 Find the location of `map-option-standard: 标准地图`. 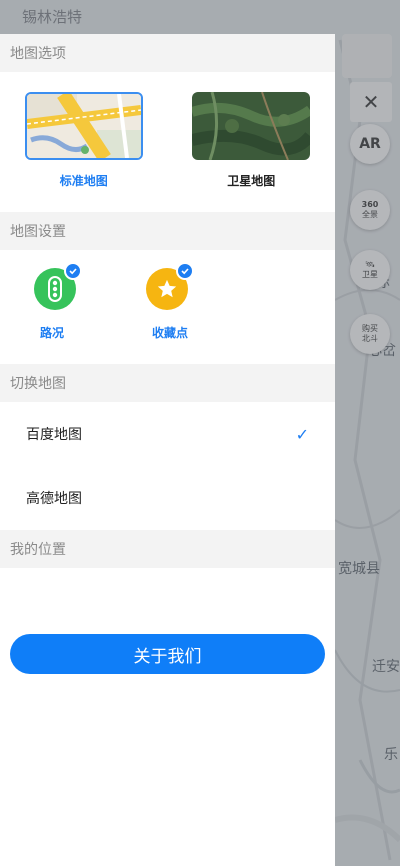

map-option-standard: 标准地图 is located at coordinates (84, 140).